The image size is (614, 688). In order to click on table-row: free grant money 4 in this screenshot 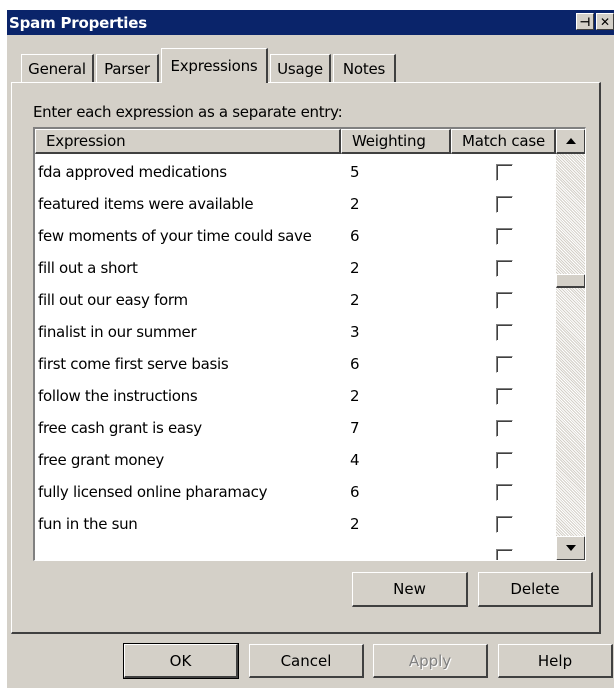, I will do `click(295, 460)`.